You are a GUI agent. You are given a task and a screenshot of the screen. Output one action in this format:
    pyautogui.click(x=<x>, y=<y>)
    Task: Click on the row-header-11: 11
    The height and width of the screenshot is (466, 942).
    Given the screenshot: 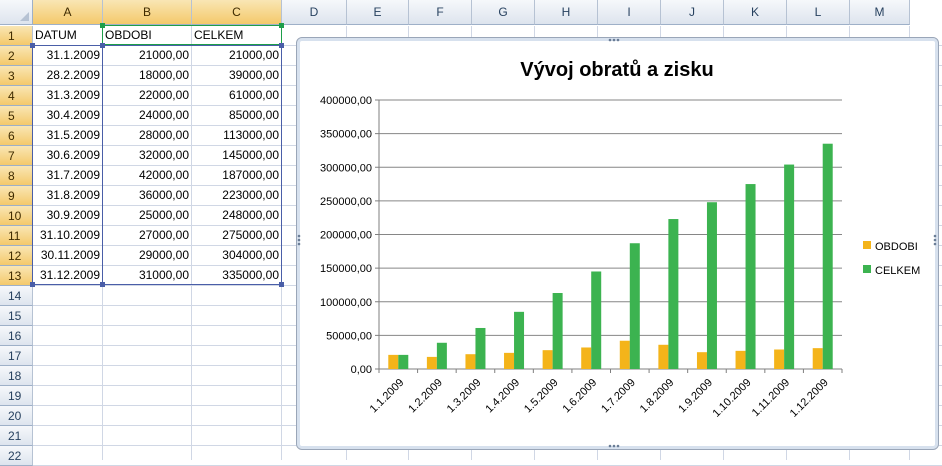 What is the action you would take?
    pyautogui.click(x=16, y=236)
    